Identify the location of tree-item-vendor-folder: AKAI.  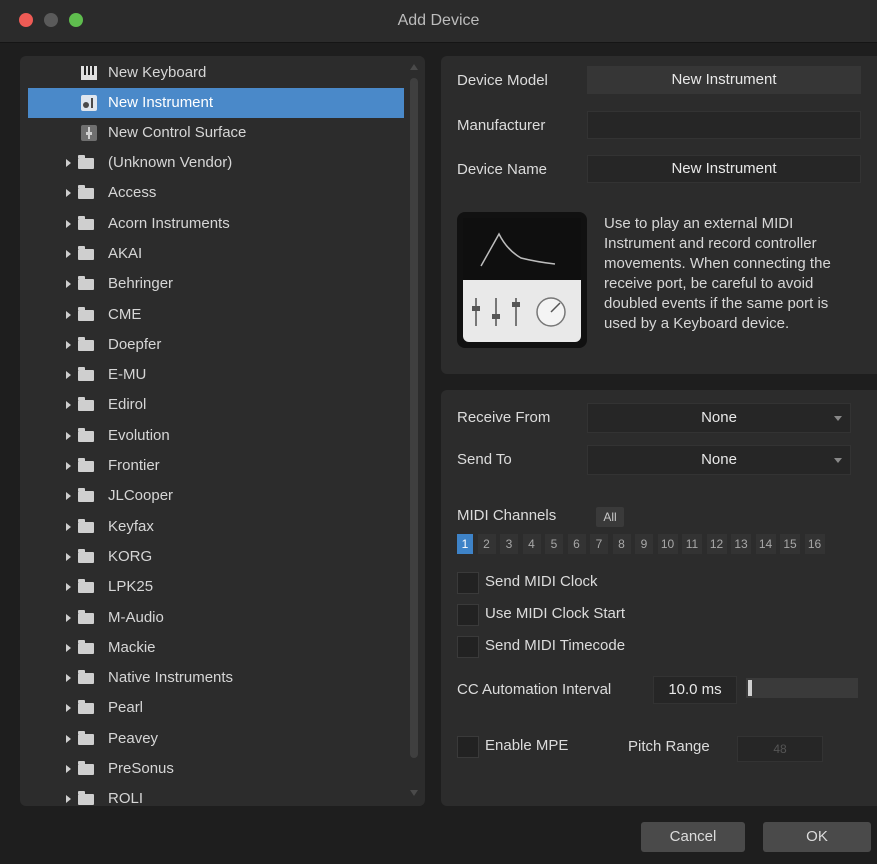
(216, 254).